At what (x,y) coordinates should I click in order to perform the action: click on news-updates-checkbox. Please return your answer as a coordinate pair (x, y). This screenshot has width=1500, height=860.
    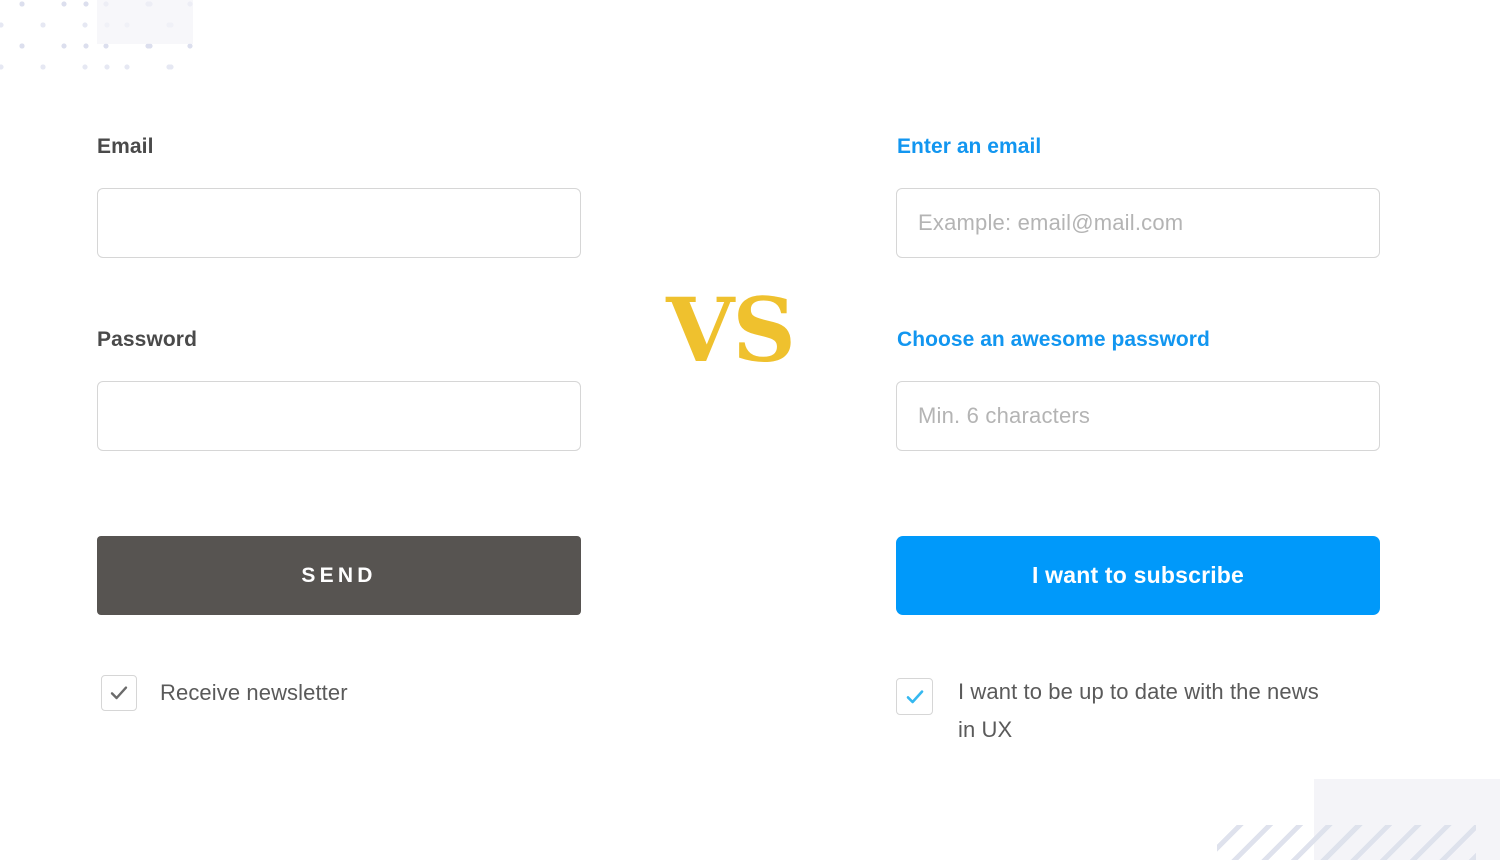
    Looking at the image, I should click on (914, 696).